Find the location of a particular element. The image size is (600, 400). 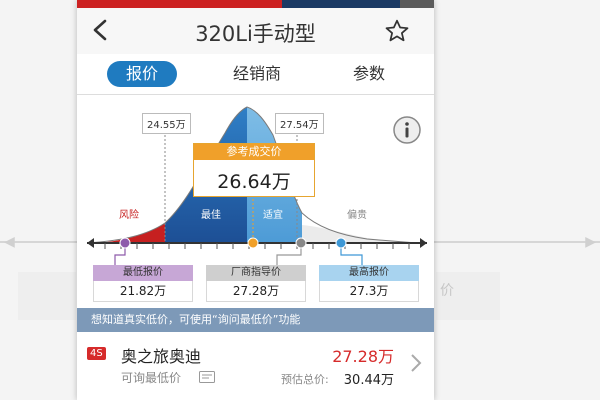

guide-price-label: 厂商指导价 is located at coordinates (256, 273).